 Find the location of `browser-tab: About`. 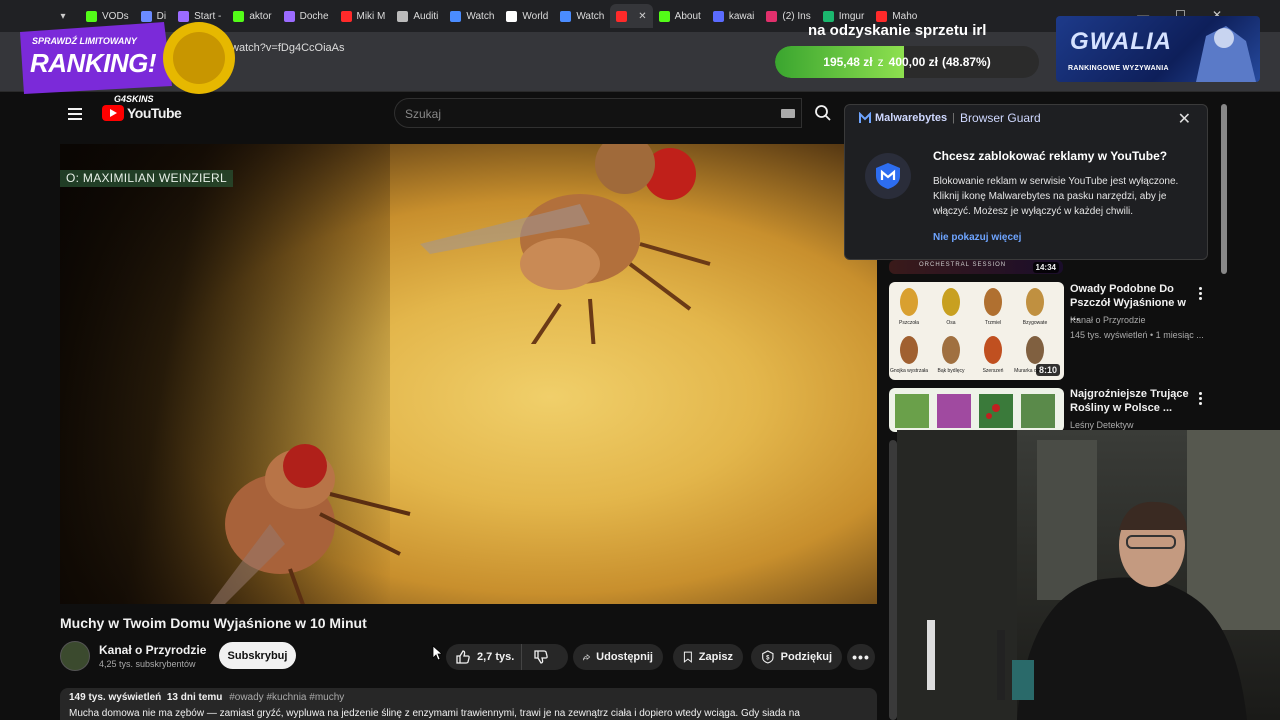

browser-tab: About is located at coordinates (680, 16).